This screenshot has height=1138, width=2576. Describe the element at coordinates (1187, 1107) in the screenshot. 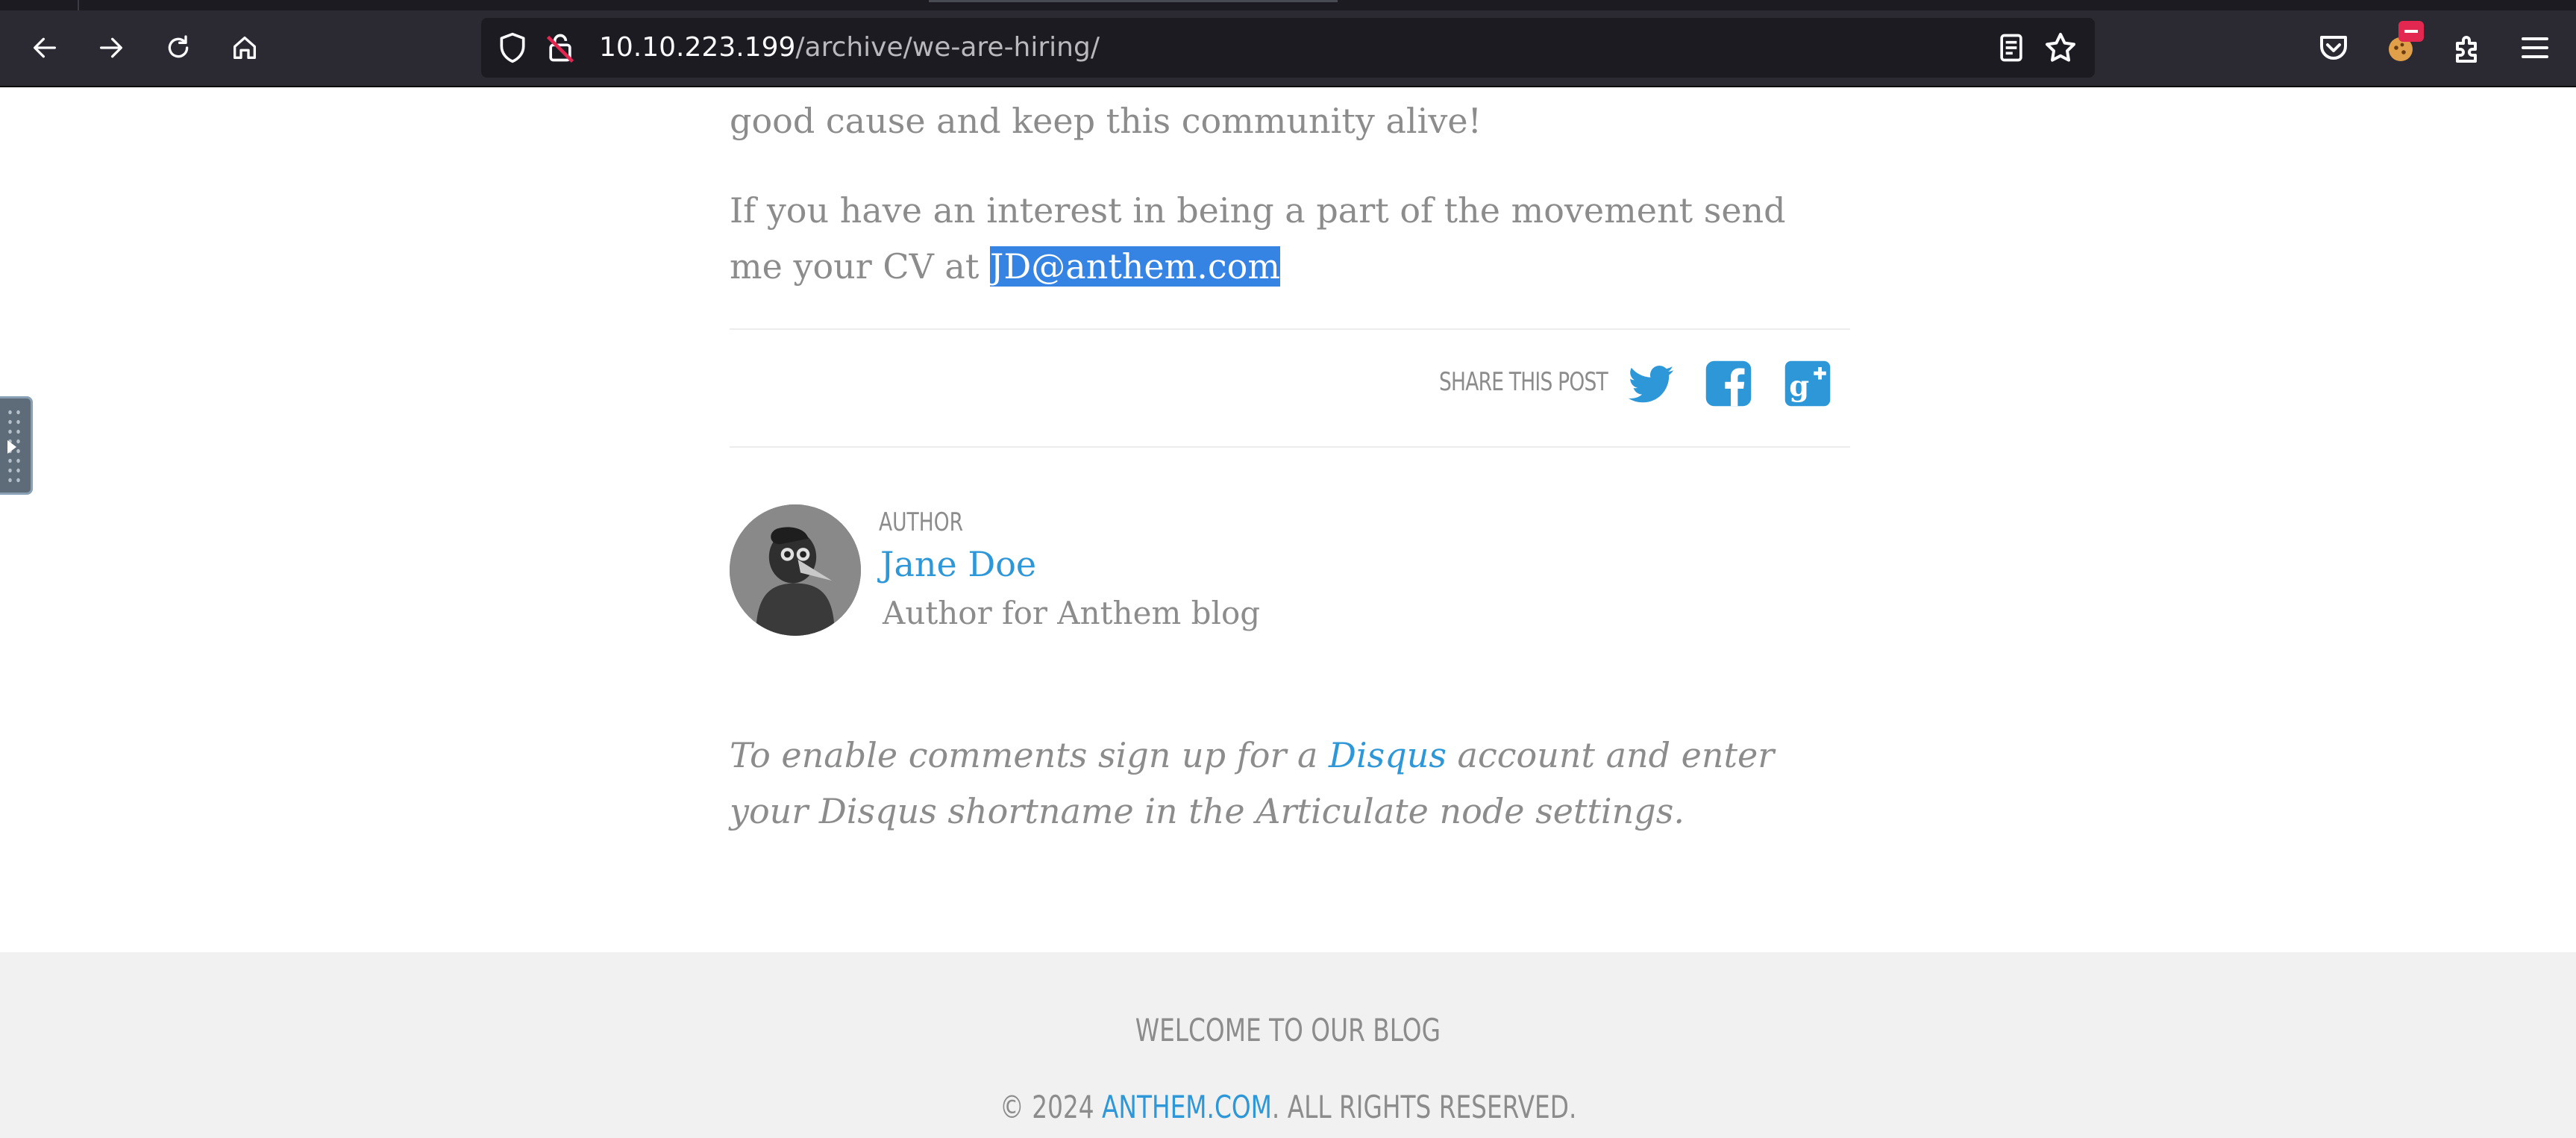

I see `anthem-link: ANTHEM.COM` at that location.